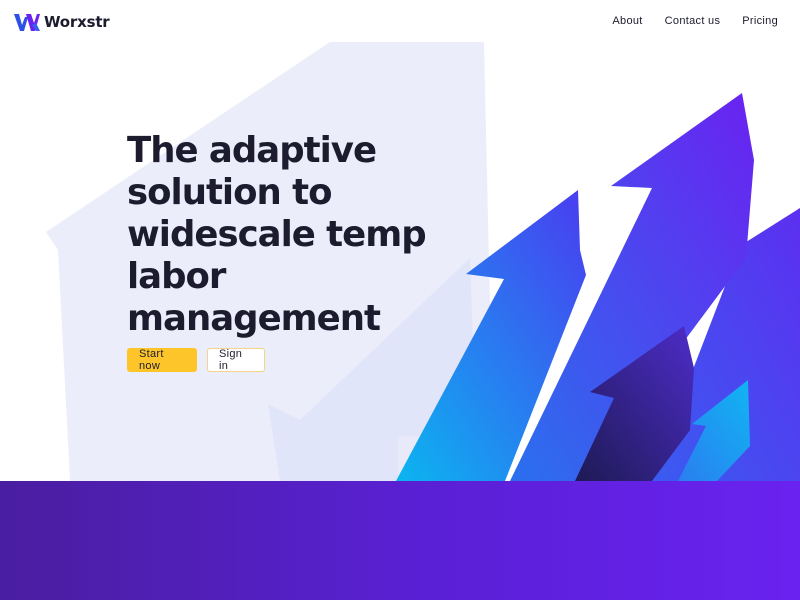  I want to click on nav-link-about: About, so click(627, 21).